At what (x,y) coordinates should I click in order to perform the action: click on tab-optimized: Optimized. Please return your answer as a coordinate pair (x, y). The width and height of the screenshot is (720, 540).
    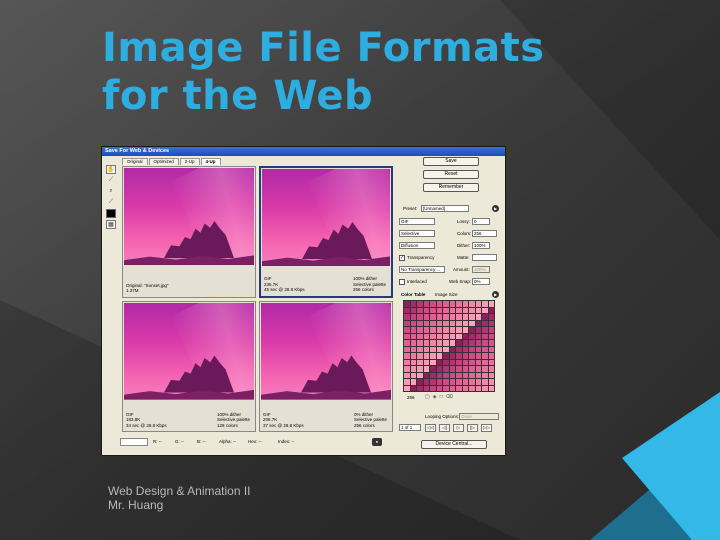
    Looking at the image, I should click on (163, 161).